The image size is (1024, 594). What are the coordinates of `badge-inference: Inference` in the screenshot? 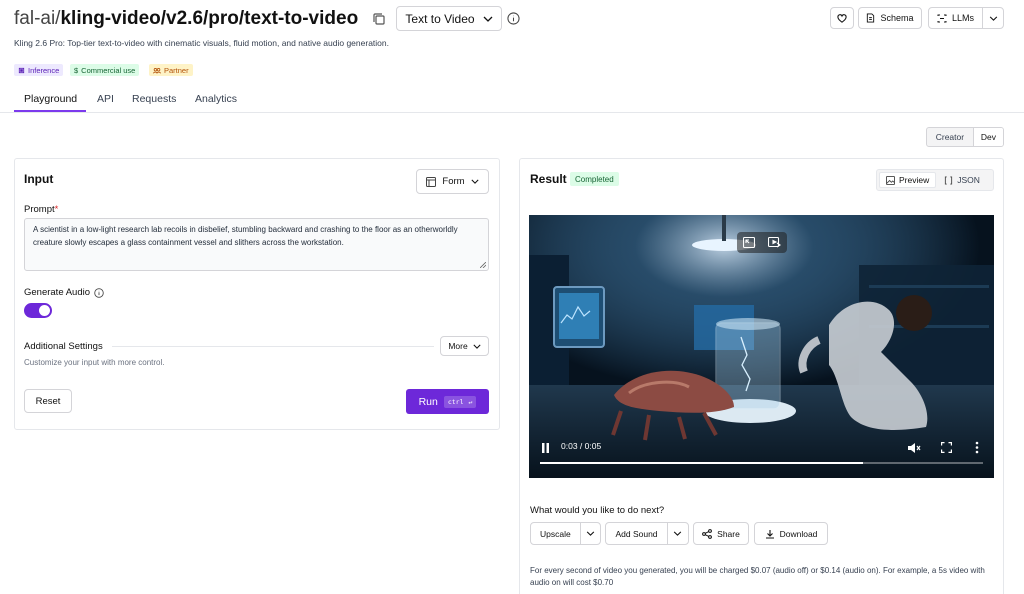 It's located at (39, 70).